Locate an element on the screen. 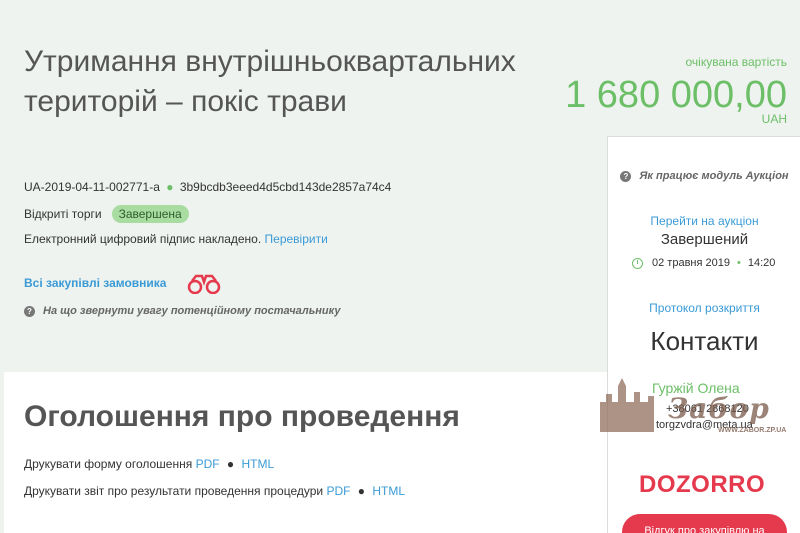 This screenshot has width=800, height=533. auction-status: Завершений is located at coordinates (704, 239).